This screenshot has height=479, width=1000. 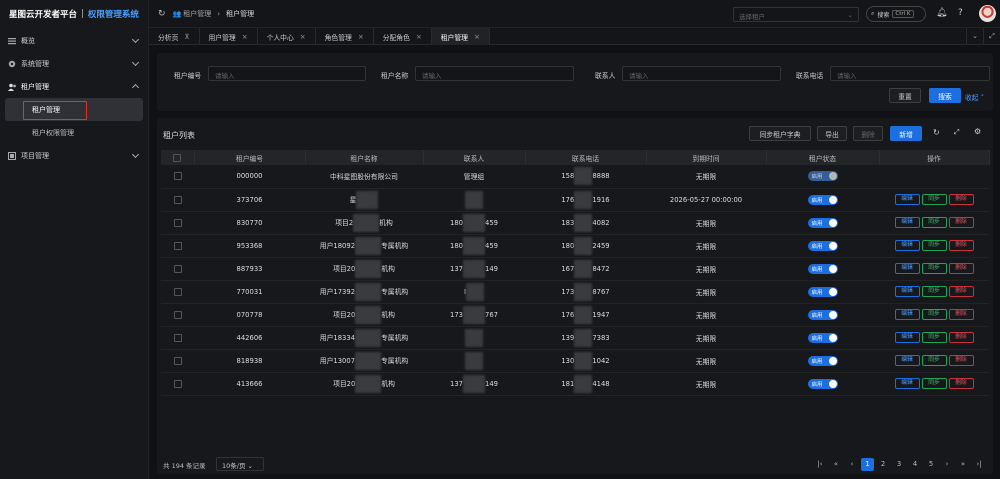 What do you see at coordinates (947, 464) in the screenshot?
I see `next-page-icon: ›` at bounding box center [947, 464].